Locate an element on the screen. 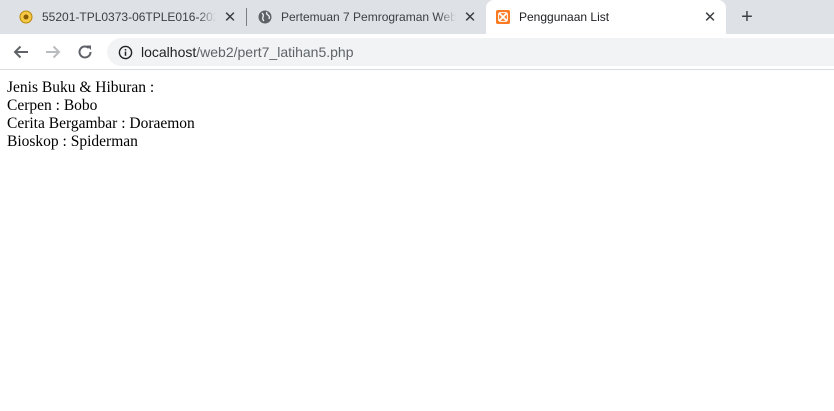 The image size is (834, 411). course-icon is located at coordinates (26, 17).